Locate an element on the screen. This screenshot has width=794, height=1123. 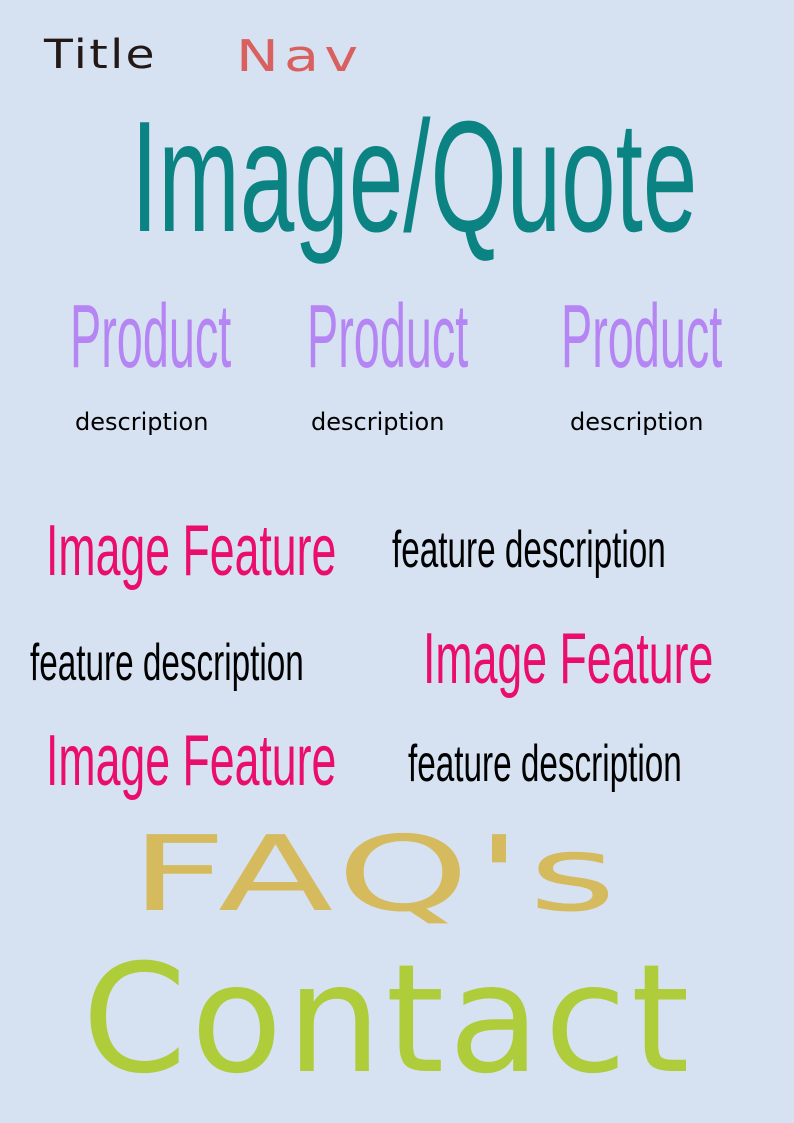
product-title-1: Product is located at coordinates (150, 337).